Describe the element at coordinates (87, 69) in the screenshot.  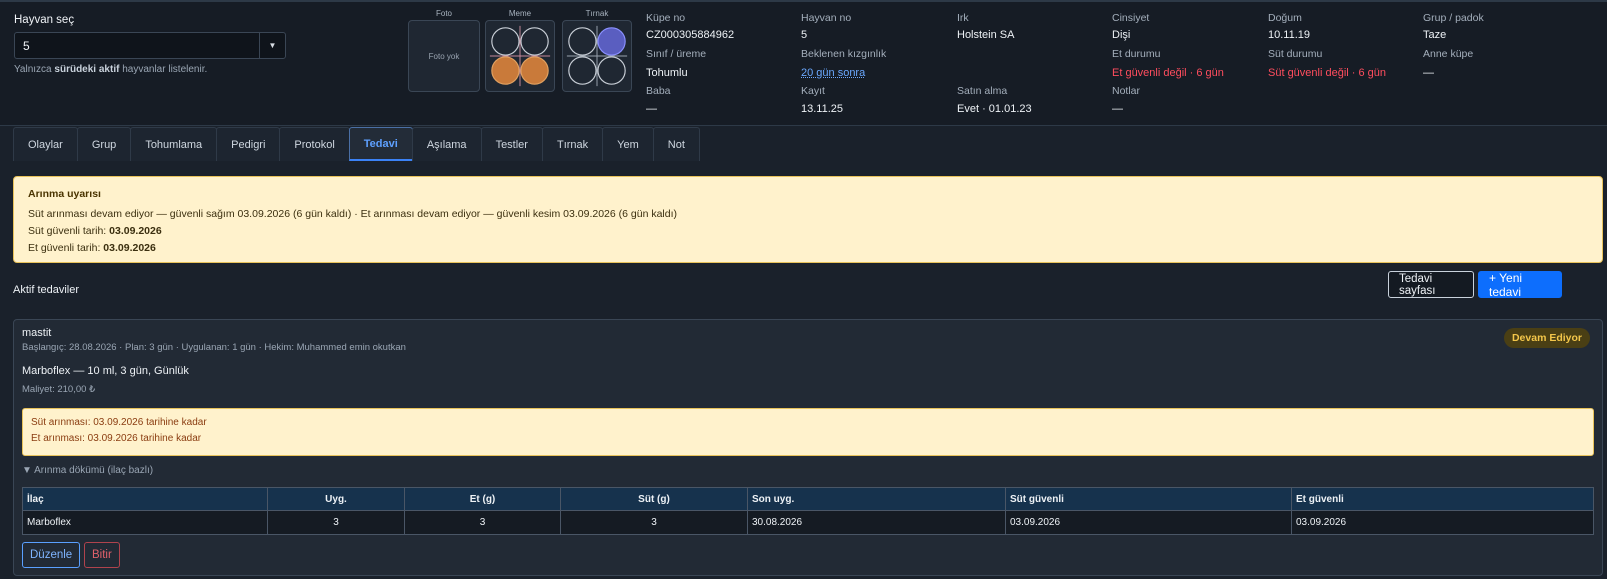
I see `hint-bold: sürüdeki aktif` at that location.